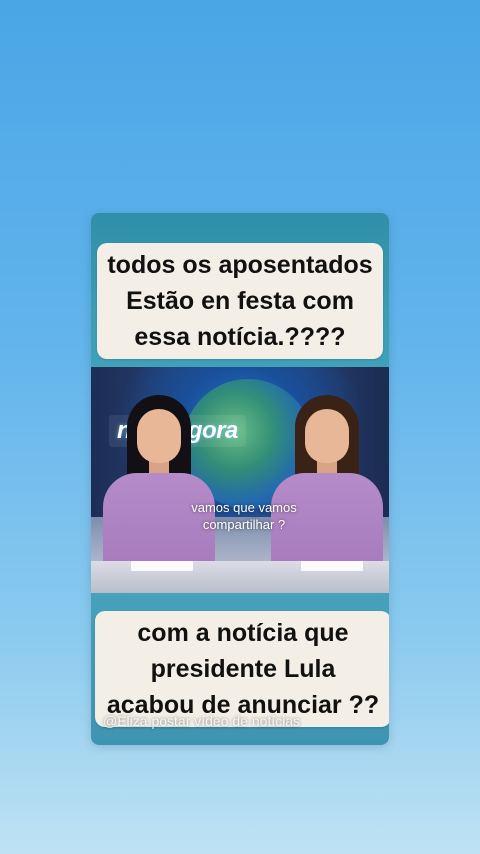 The image size is (480, 854). Describe the element at coordinates (243, 633) in the screenshot. I see `caption-bottom-line-1: com a notícia que` at that location.